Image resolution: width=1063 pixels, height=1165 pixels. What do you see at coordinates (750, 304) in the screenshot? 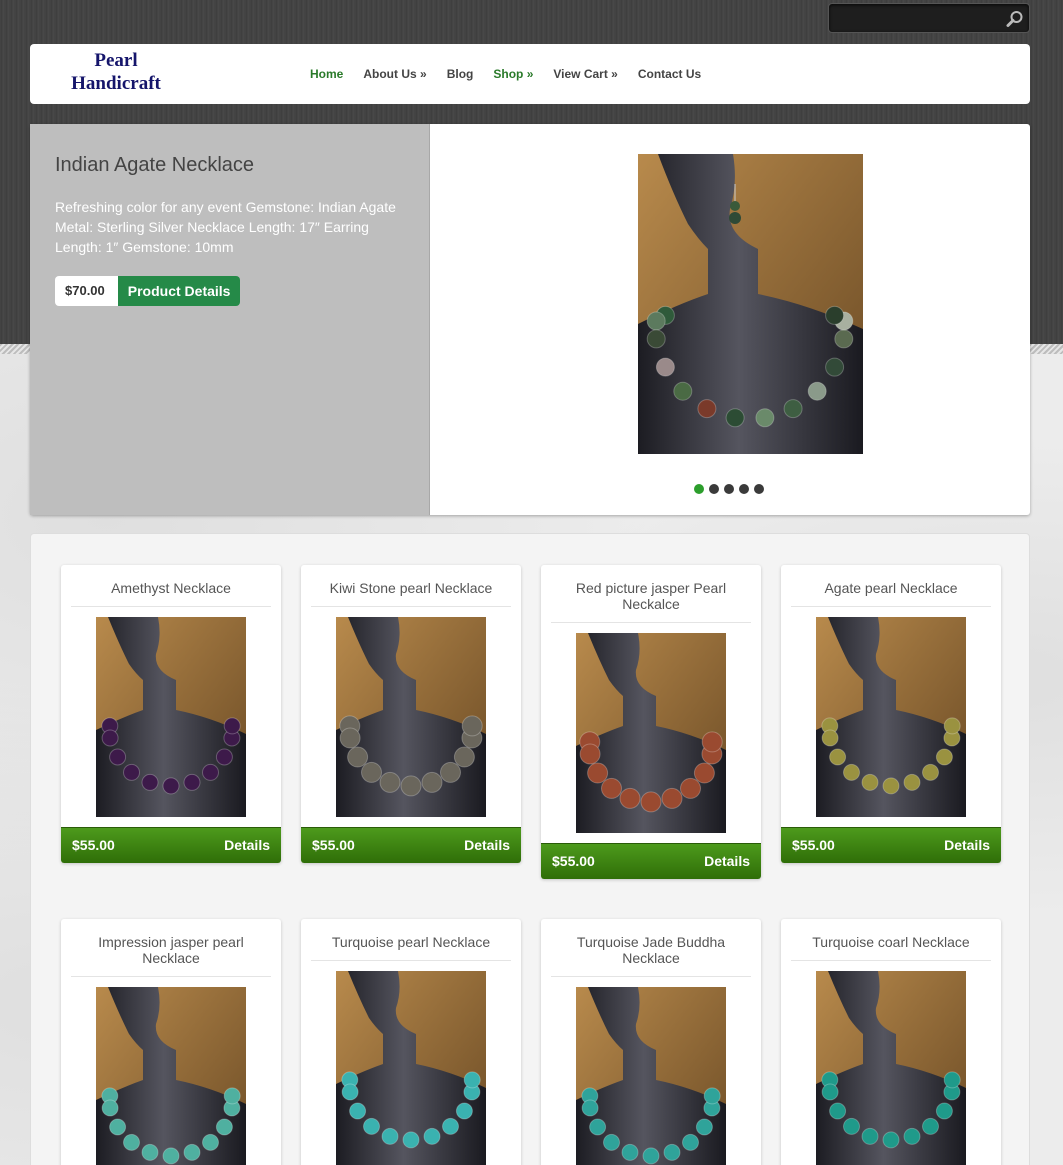
I see `featured-product-image` at bounding box center [750, 304].